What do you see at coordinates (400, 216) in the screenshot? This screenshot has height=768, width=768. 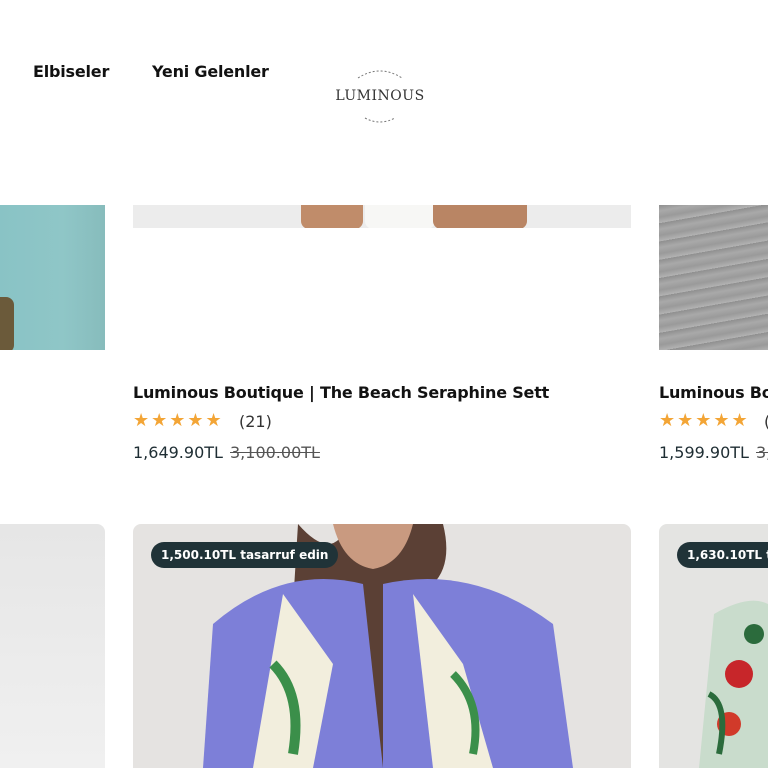 I see `product-figure-skirt` at bounding box center [400, 216].